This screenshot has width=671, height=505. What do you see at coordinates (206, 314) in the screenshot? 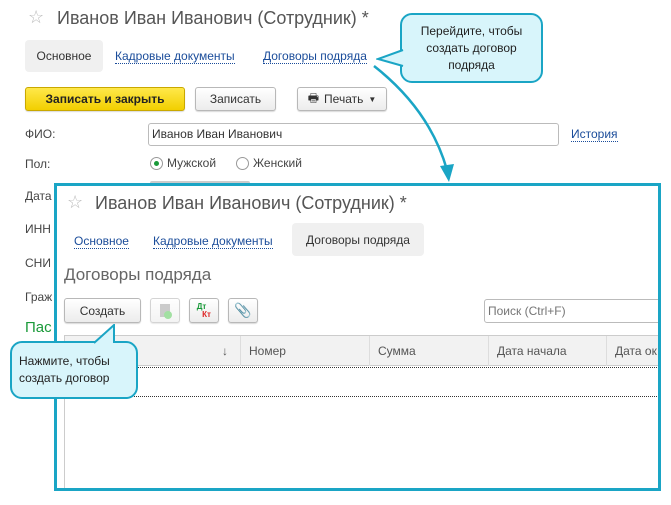
I see `kt-icon: Кт` at bounding box center [206, 314].